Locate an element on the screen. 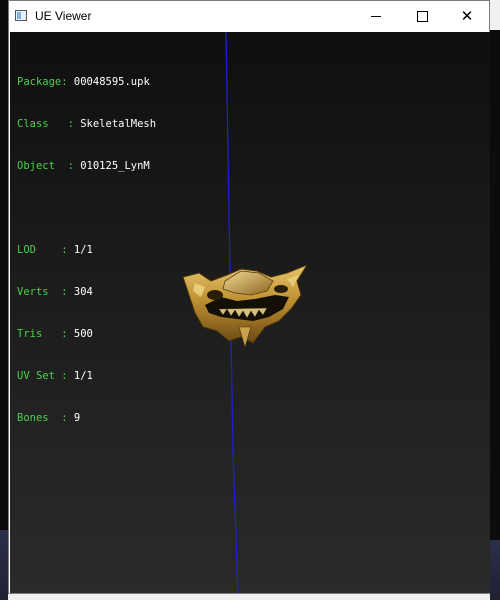 The image size is (500, 600). background-right-top is located at coordinates (495, 15).